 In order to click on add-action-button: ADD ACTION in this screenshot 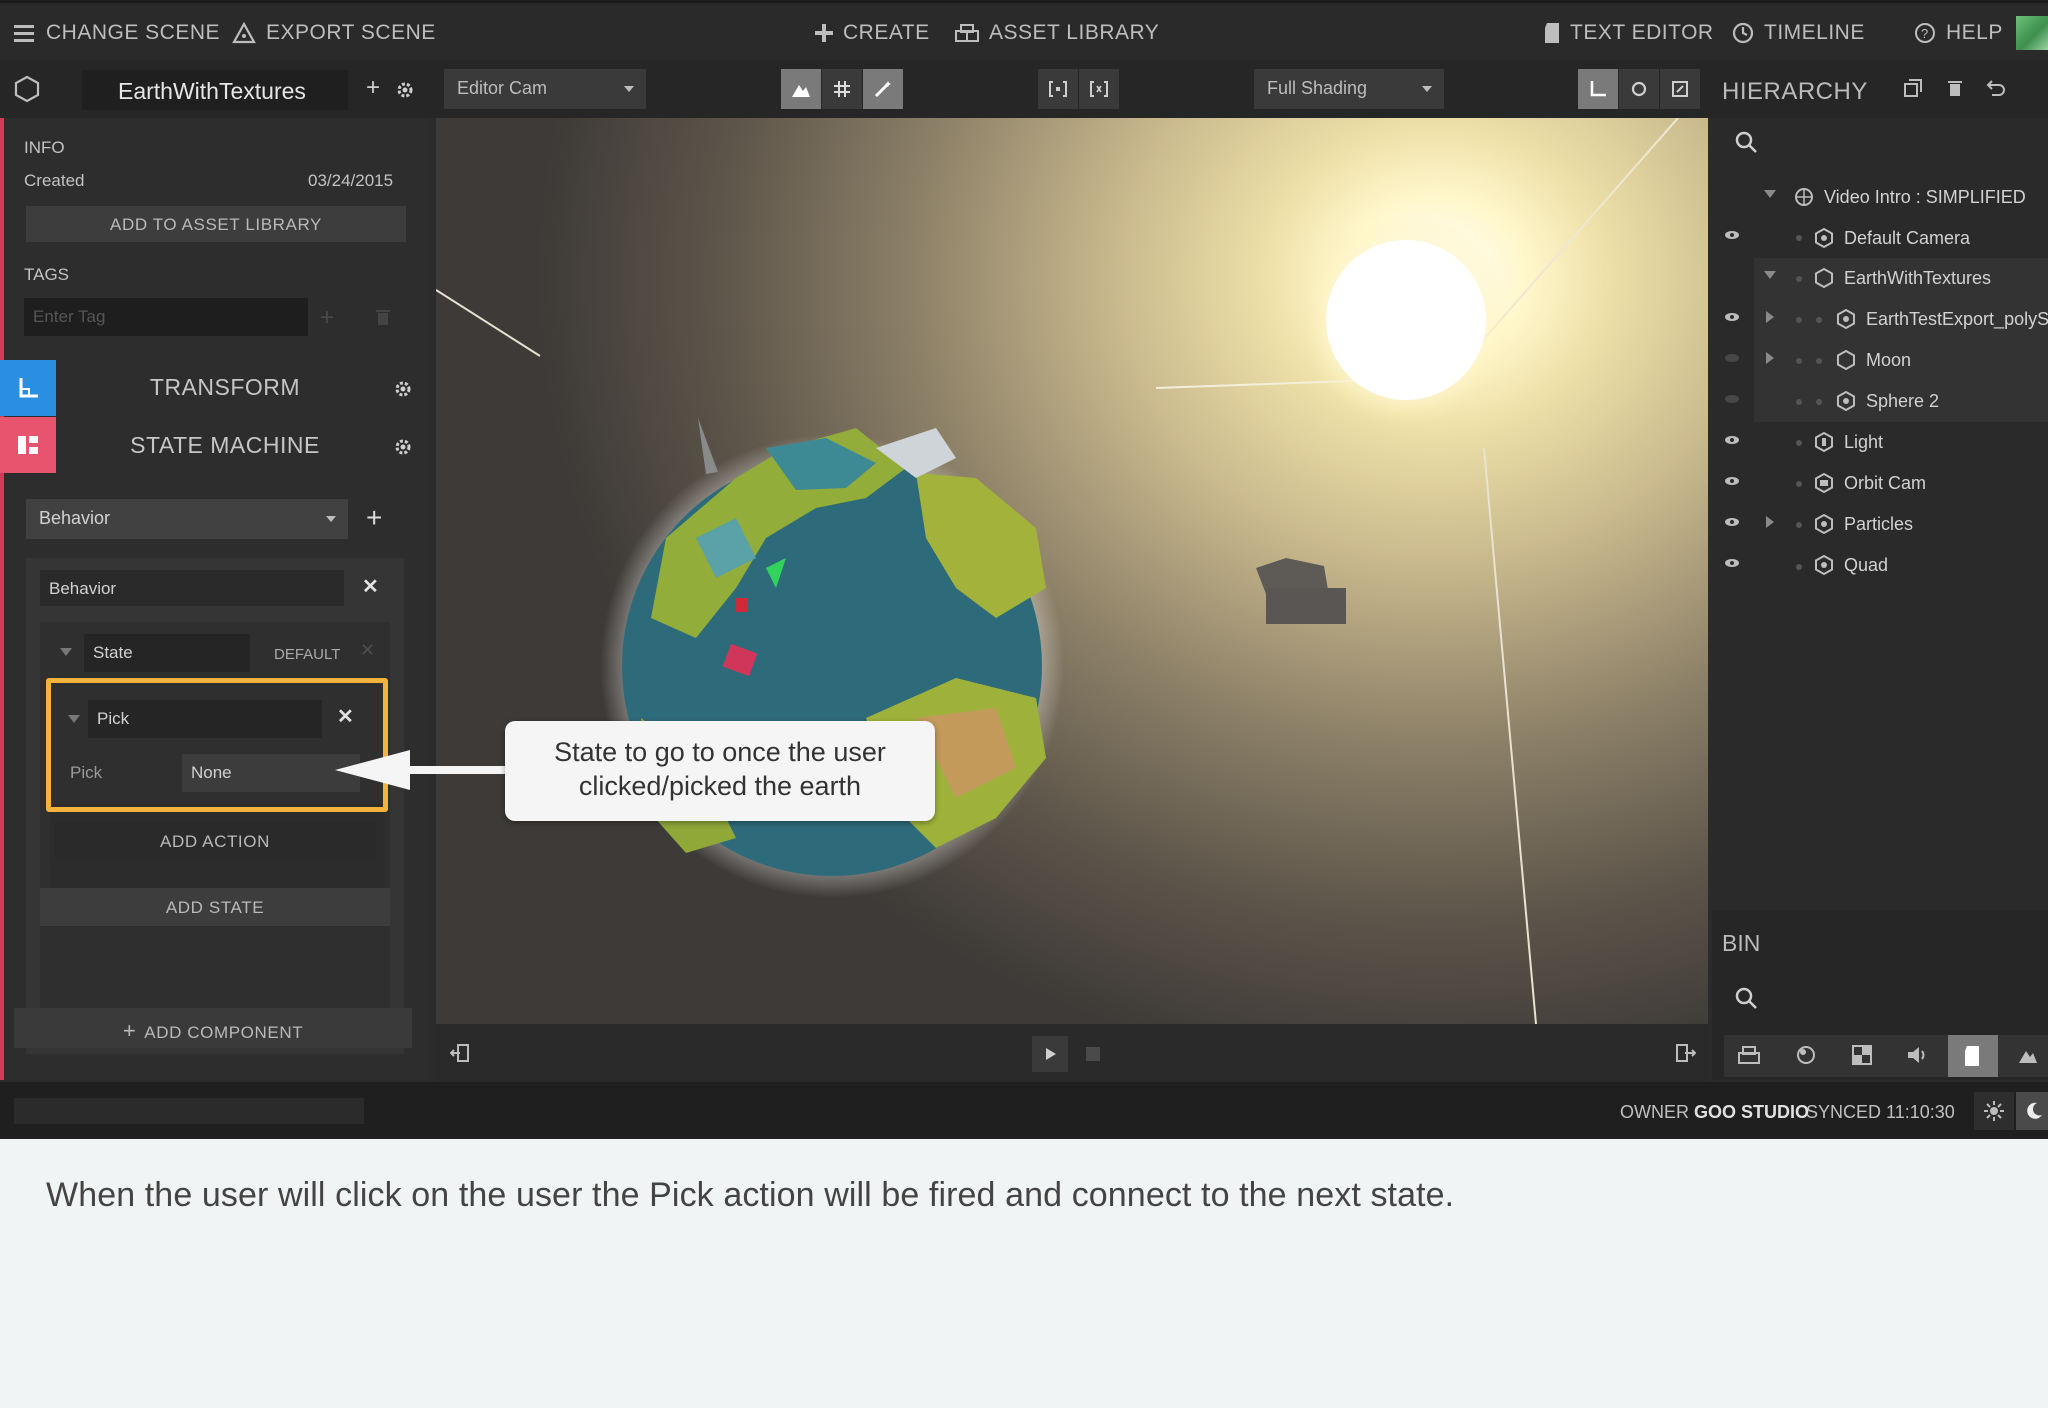, I will do `click(215, 841)`.